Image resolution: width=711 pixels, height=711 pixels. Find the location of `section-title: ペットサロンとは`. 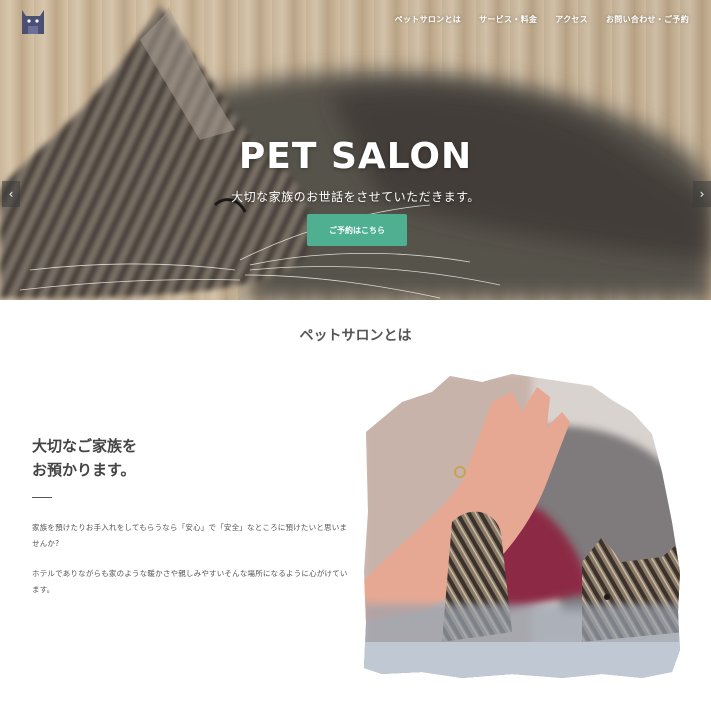

section-title: ペットサロンとは is located at coordinates (355, 336).